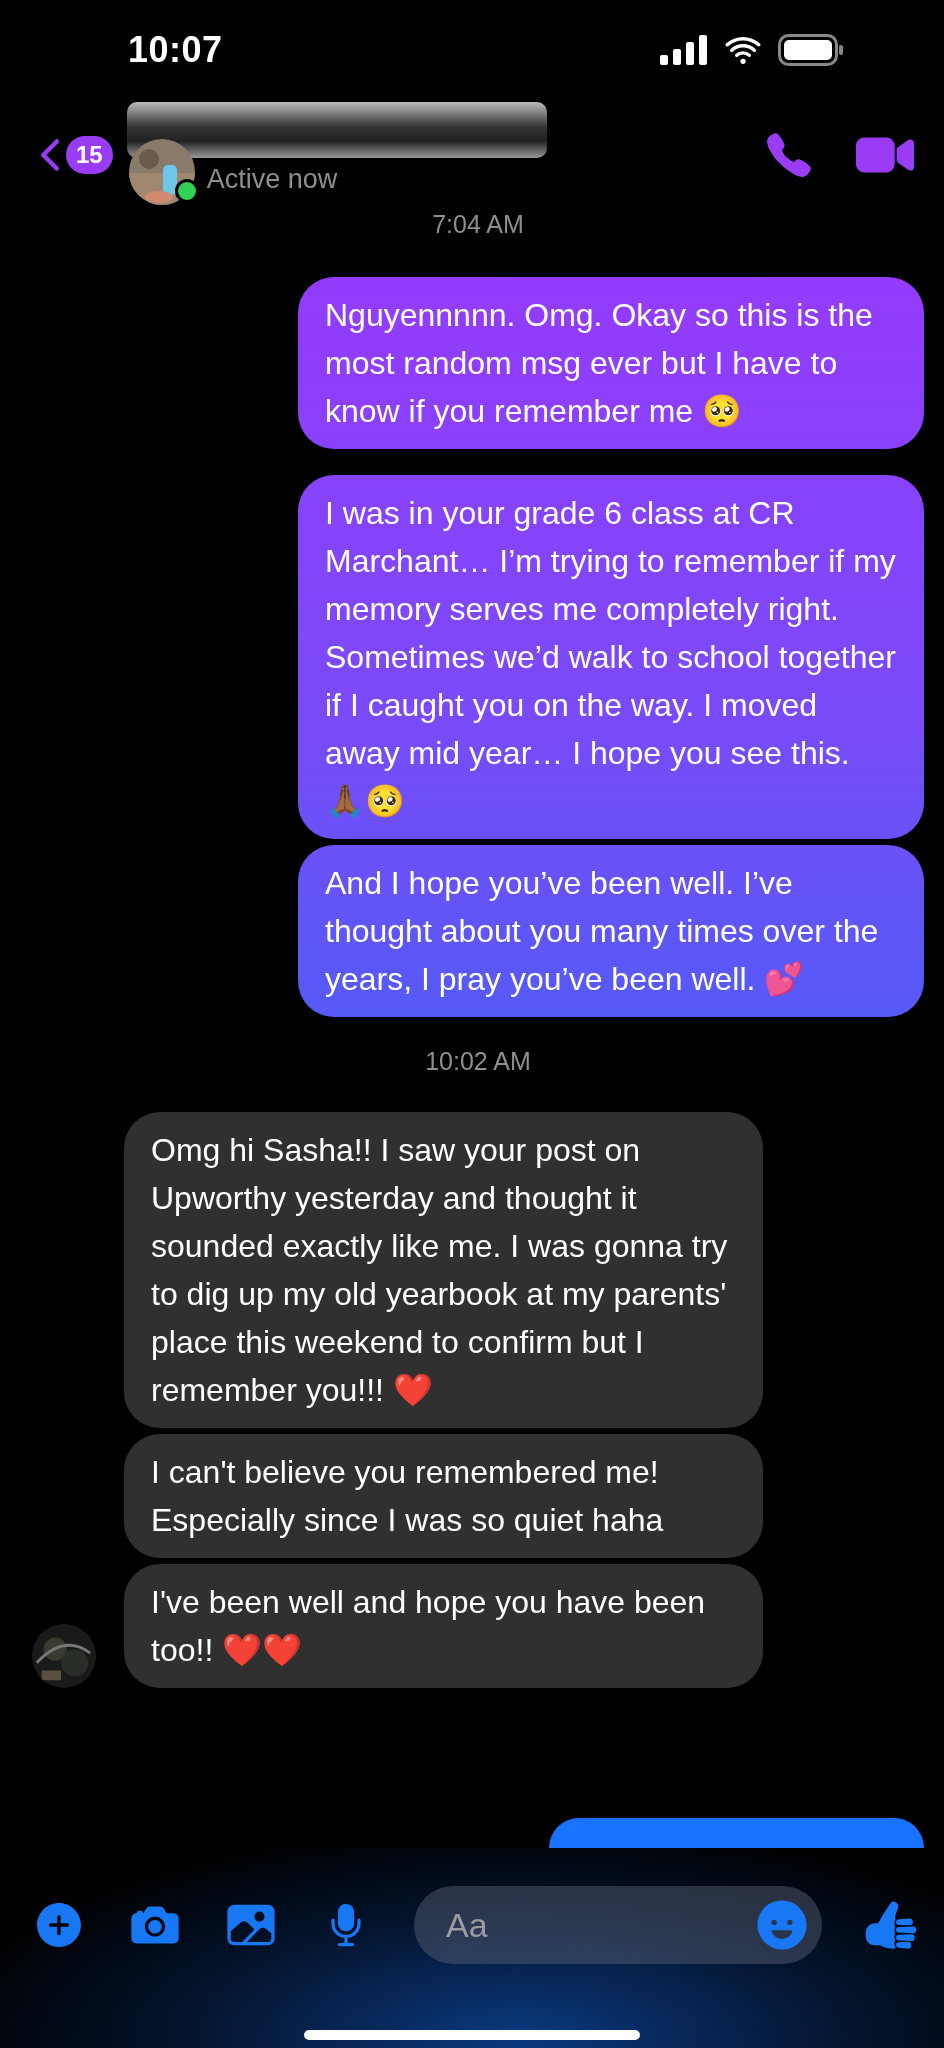  Describe the element at coordinates (611, 931) in the screenshot. I see `sent-message: And I hope you’ve been well. I’ve thought about you many times over the years, I pray you’ve been well. 💕` at that location.